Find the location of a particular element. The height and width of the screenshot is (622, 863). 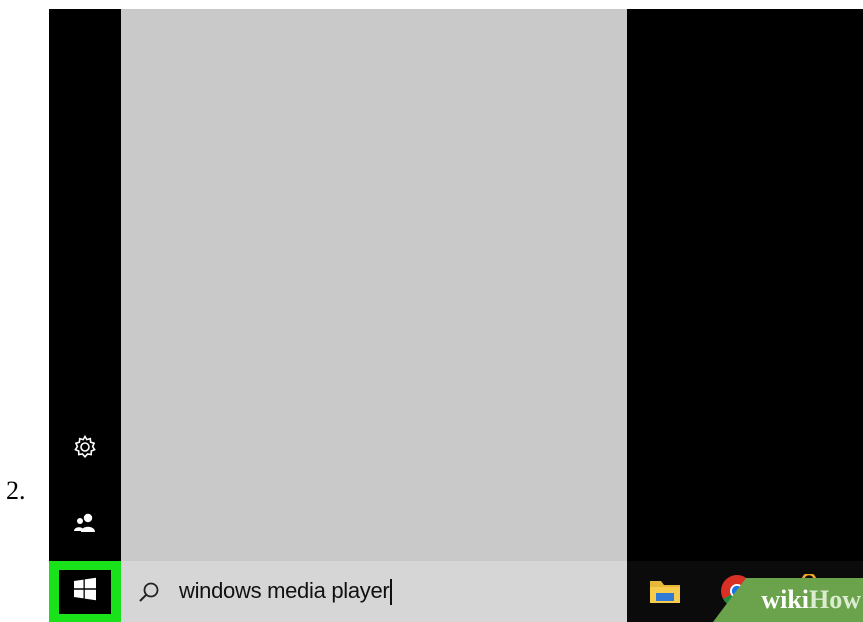

windows-logo-icon is located at coordinates (85, 591).